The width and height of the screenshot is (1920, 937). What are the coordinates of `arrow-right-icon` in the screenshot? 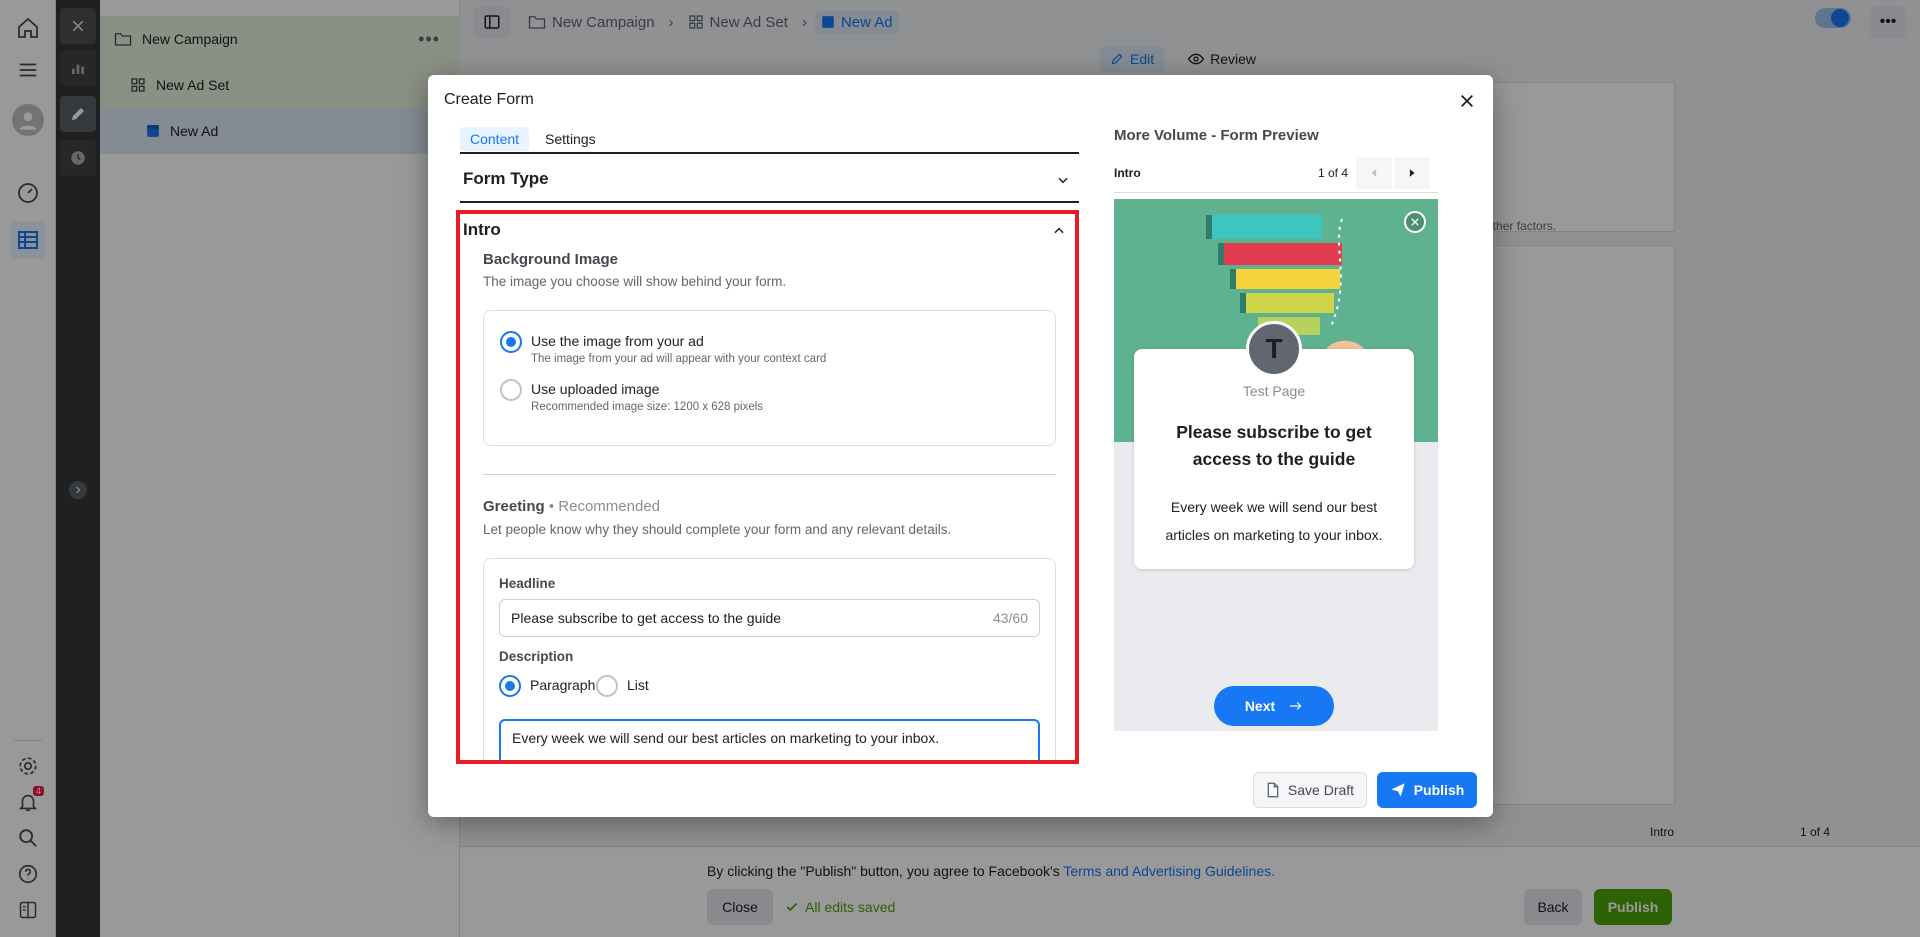 It's located at (1296, 706).